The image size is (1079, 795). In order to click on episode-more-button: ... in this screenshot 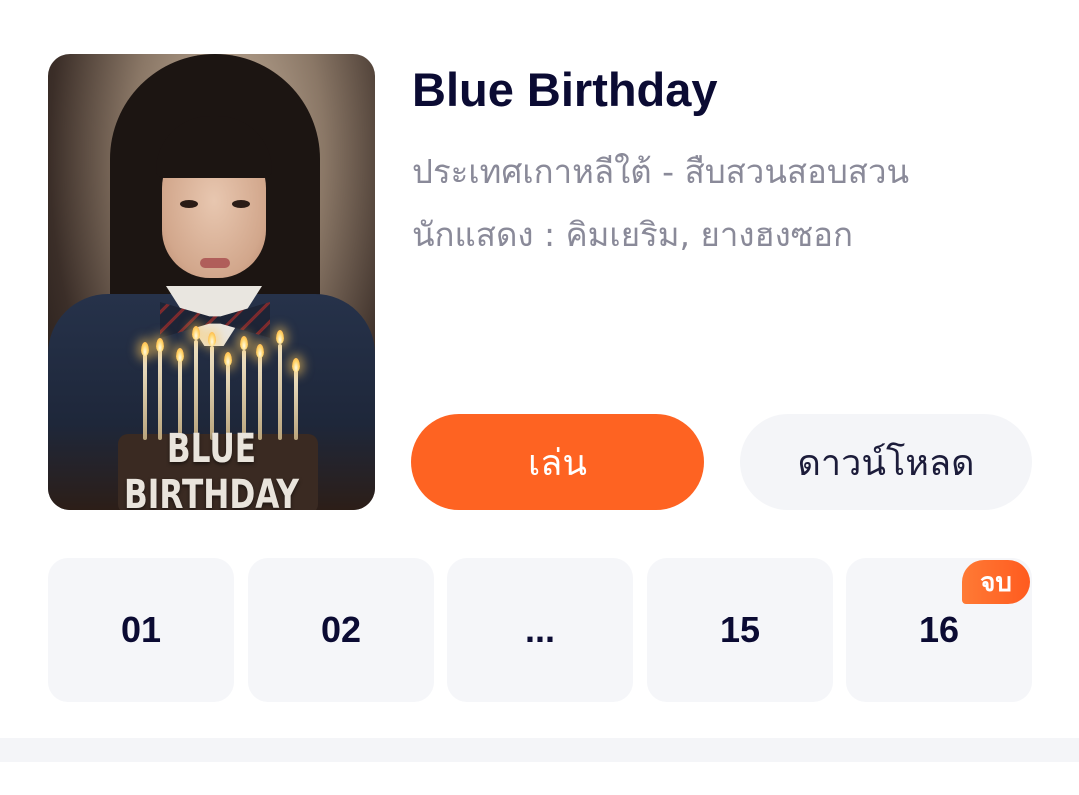, I will do `click(540, 630)`.